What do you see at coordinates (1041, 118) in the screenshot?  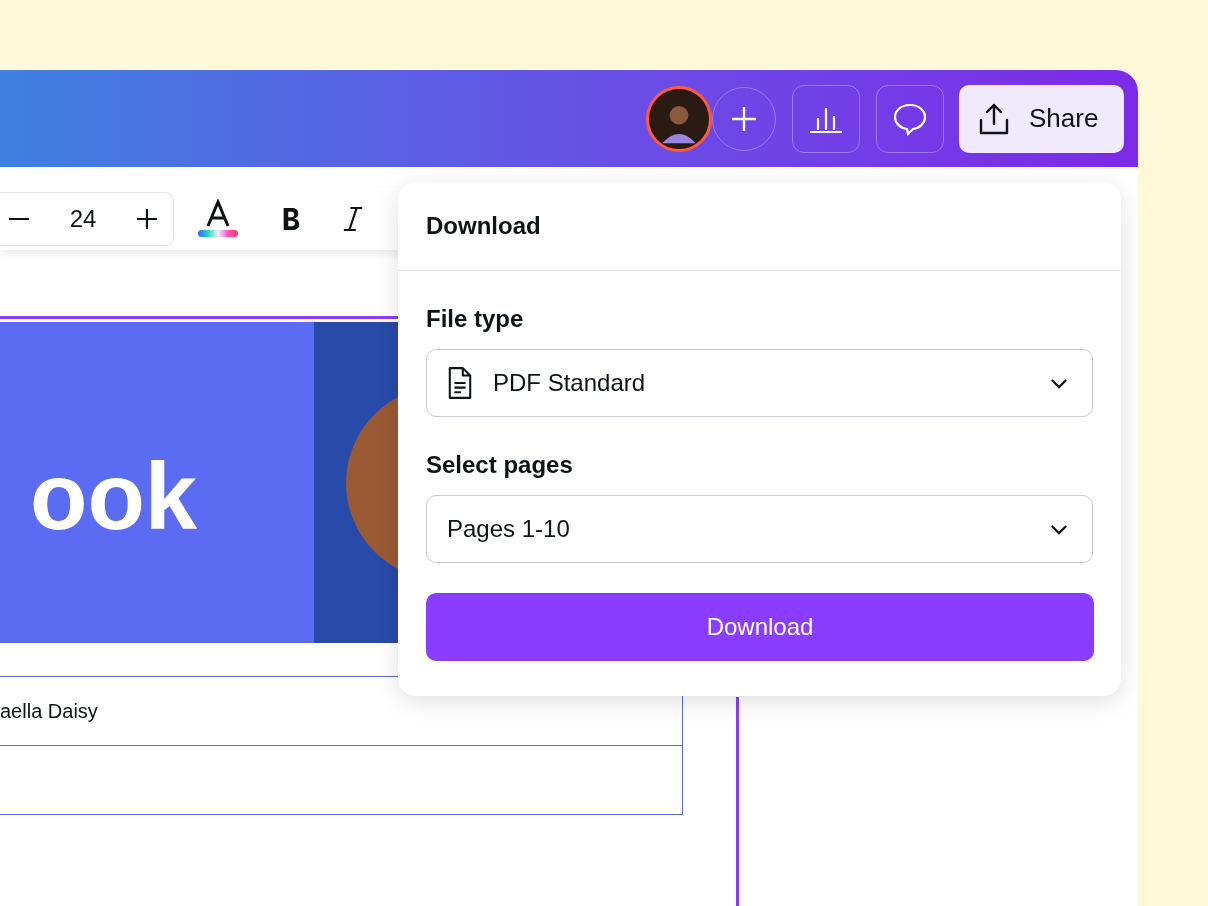 I see `share-button: Share` at bounding box center [1041, 118].